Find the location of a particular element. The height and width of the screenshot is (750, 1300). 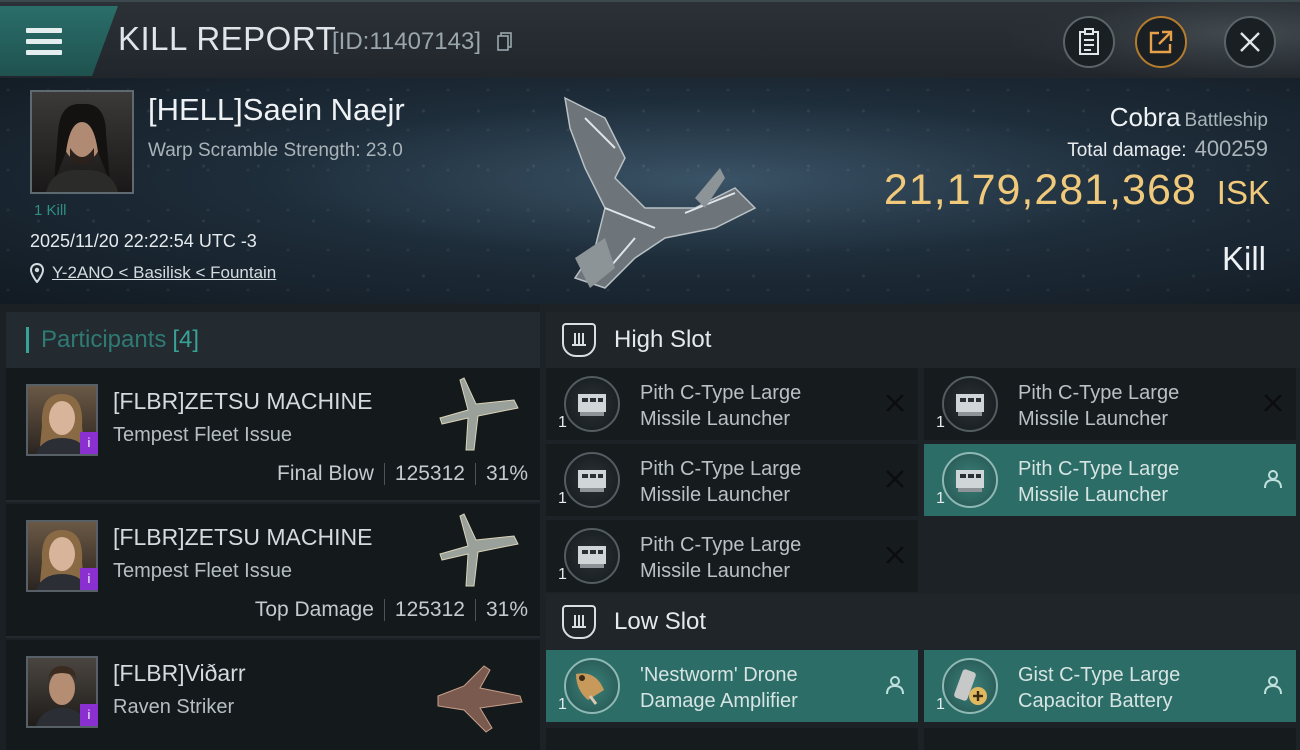

kill-result: Kill is located at coordinates (1243, 258).